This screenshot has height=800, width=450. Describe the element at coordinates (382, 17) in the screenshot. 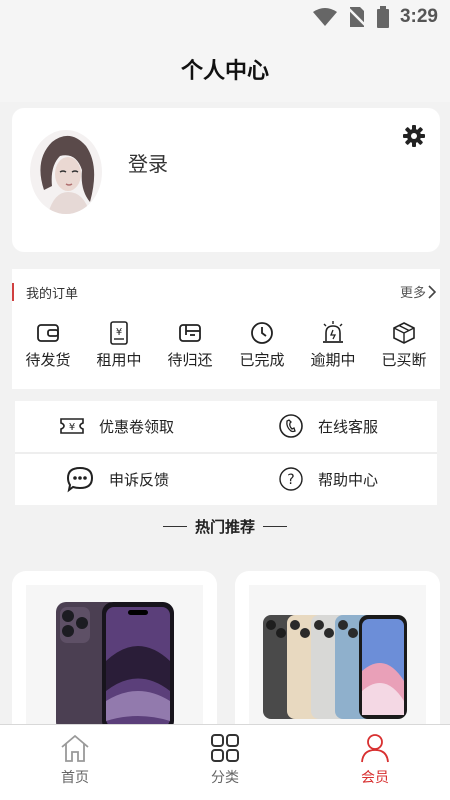

I see `battery-icon` at that location.